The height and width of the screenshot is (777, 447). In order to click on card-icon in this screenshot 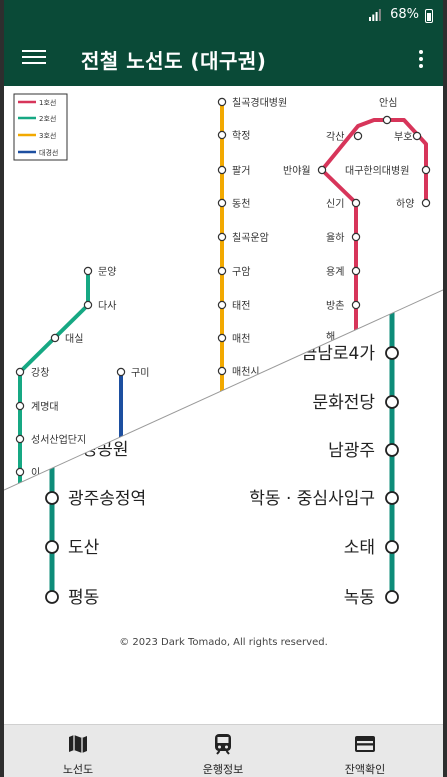, I will do `click(365, 744)`.